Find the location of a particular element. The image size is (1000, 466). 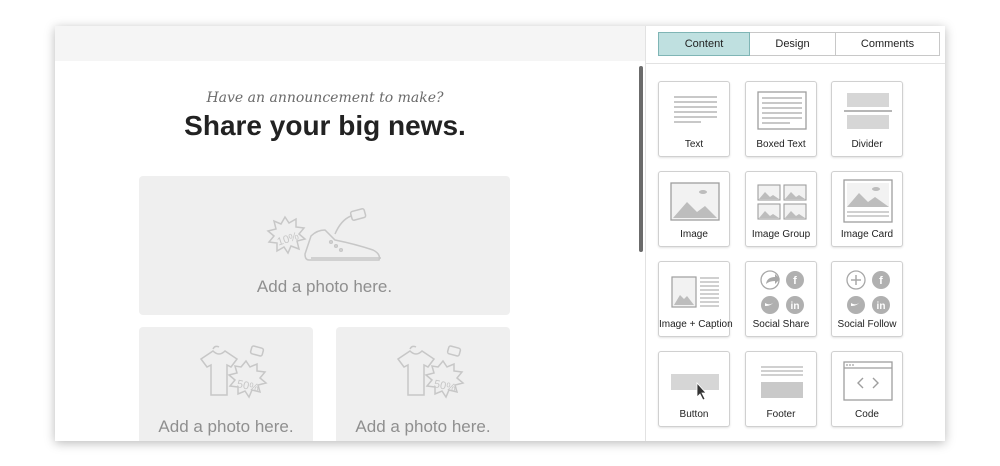

block-footer: Footer is located at coordinates (781, 389).